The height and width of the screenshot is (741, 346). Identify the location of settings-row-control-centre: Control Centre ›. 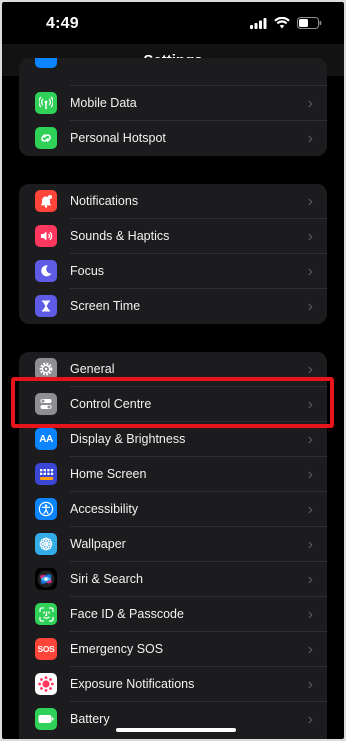
(173, 404).